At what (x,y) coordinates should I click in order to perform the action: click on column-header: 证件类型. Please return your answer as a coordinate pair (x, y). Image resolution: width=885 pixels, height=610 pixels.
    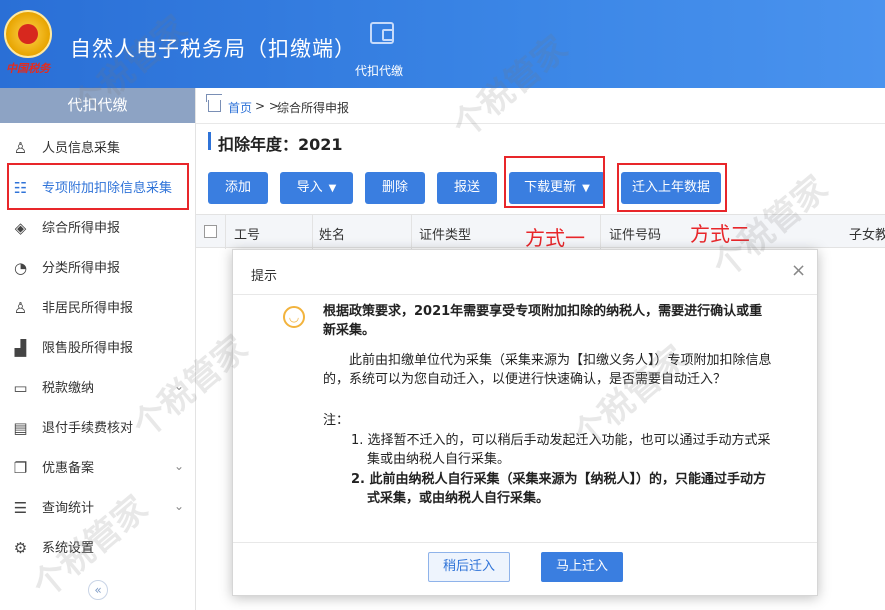
    Looking at the image, I should click on (445, 235).